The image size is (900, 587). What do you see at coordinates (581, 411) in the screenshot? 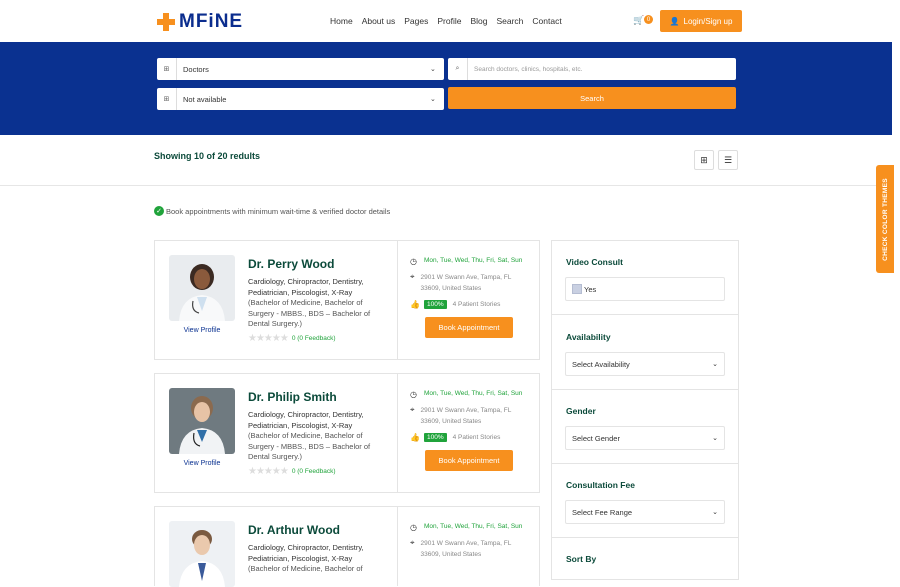
I see `filter-title: Gender` at bounding box center [581, 411].